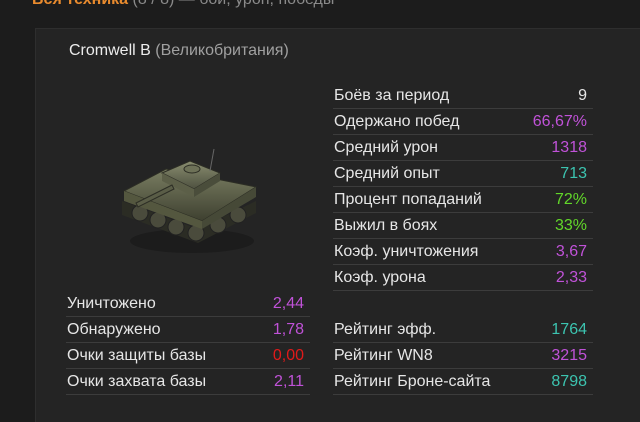 The height and width of the screenshot is (422, 640). Describe the element at coordinates (386, 147) in the screenshot. I see `period-stat-label: Средний урон` at that location.